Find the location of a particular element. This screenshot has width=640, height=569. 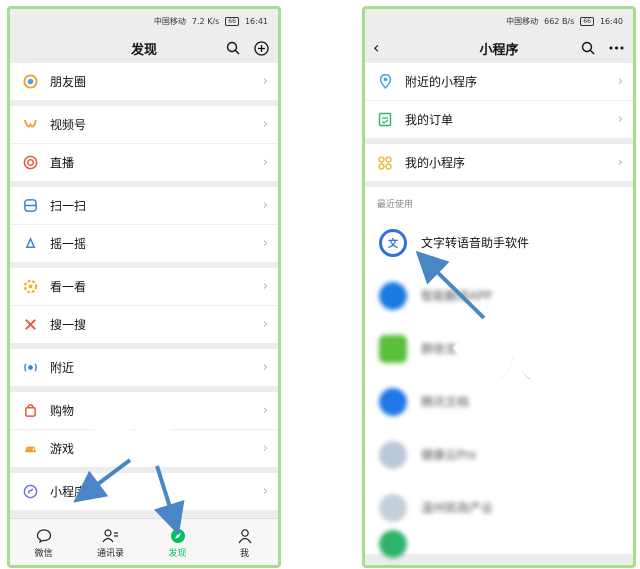

top-bar: ‹ 小程序 is located at coordinates (499, 48).